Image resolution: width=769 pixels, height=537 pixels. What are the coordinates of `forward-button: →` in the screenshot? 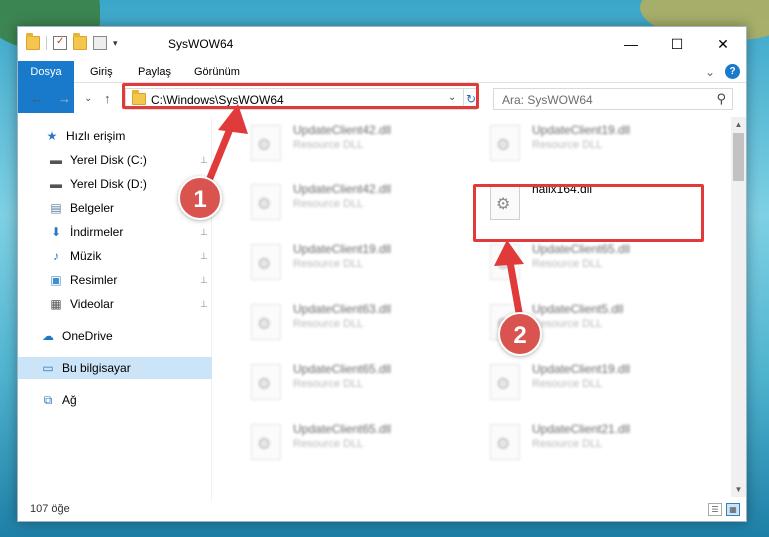 It's located at (64, 98).